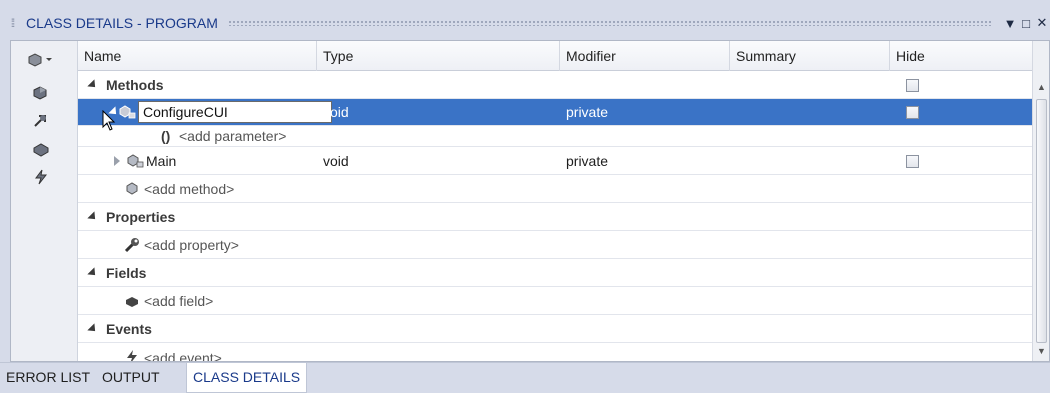  What do you see at coordinates (556, 273) in the screenshot?
I see `group-row-fields: Fields` at bounding box center [556, 273].